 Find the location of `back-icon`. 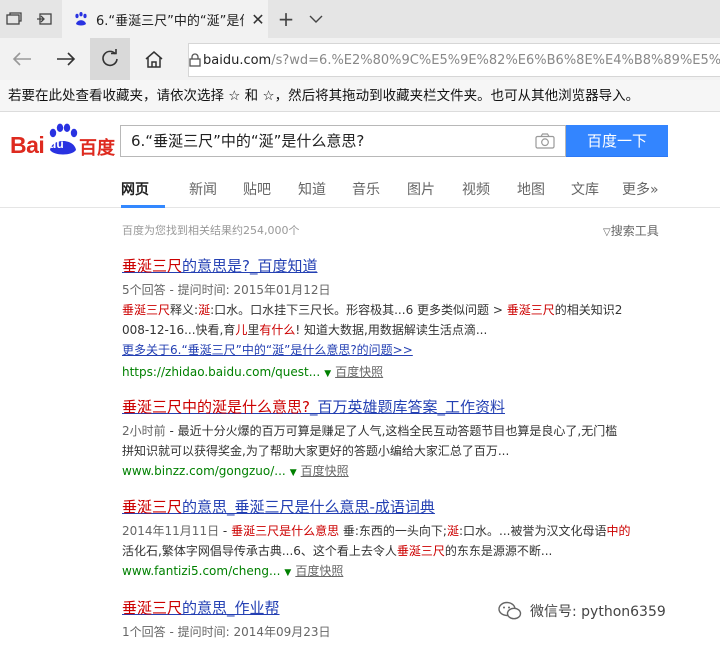

back-icon is located at coordinates (22, 59).